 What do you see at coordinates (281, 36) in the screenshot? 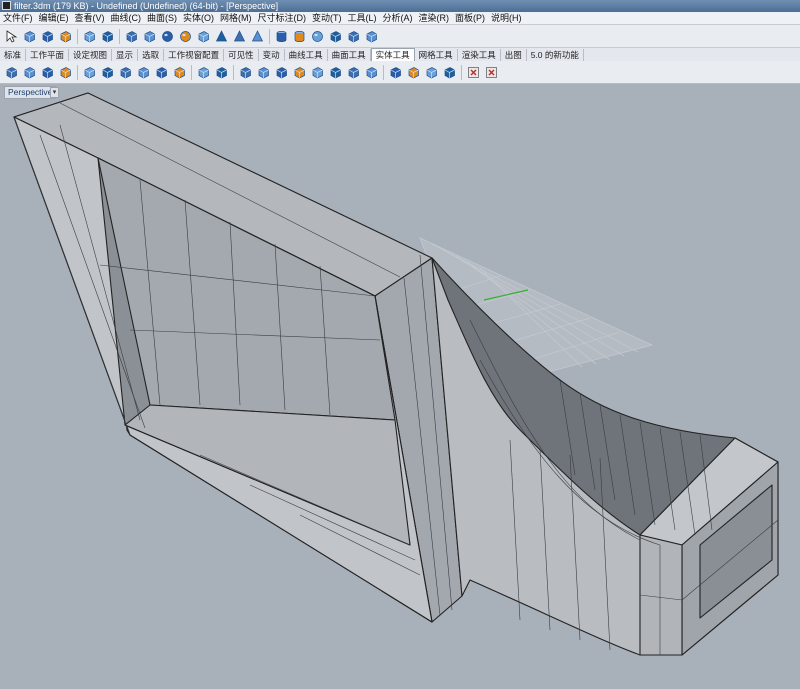
I see `cylinder-icon` at bounding box center [281, 36].